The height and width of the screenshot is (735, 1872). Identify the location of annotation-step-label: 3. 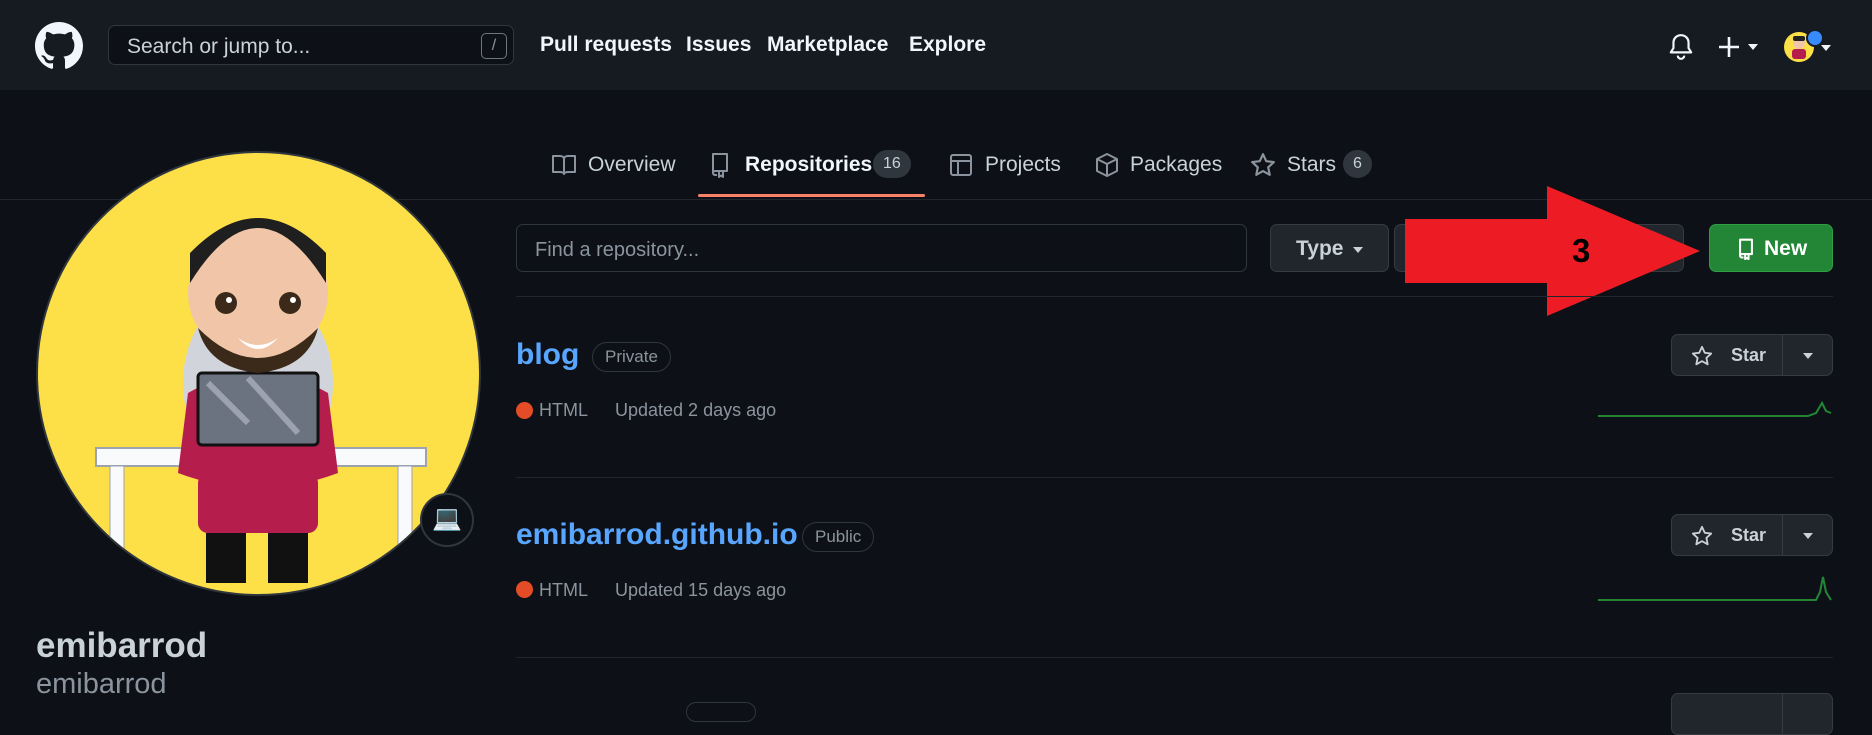
(1581, 250).